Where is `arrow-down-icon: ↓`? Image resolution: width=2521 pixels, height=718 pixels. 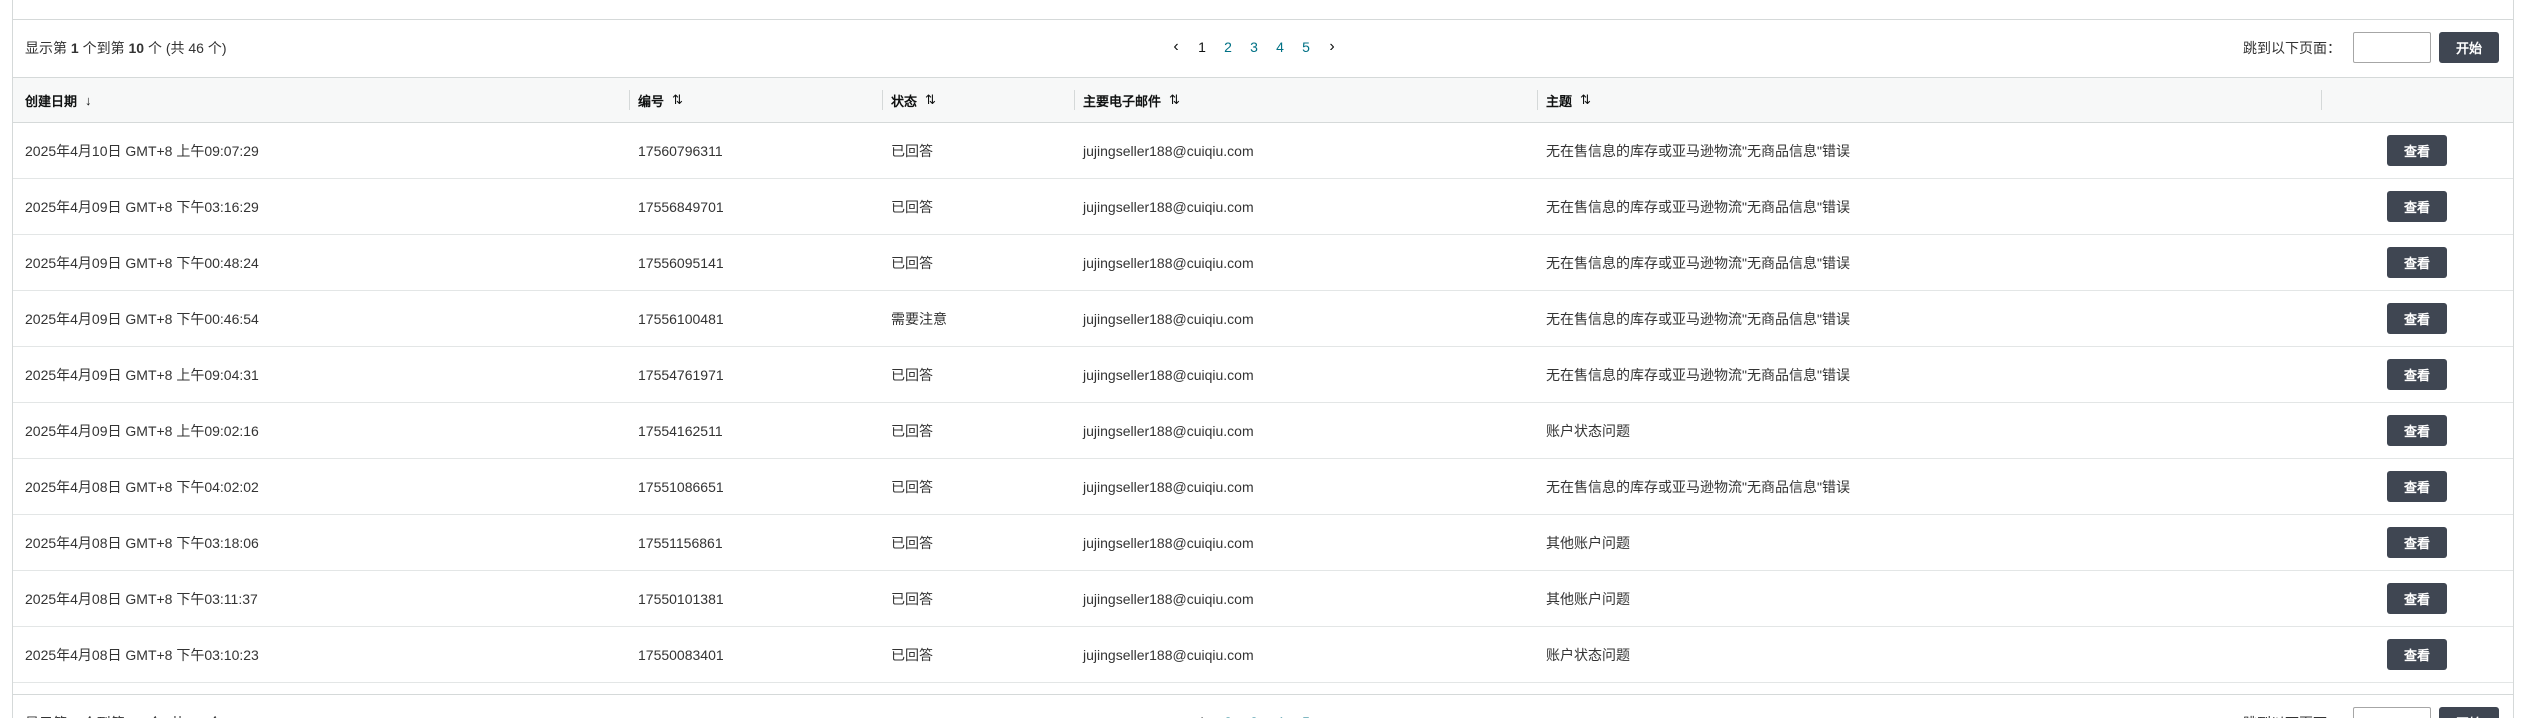 arrow-down-icon: ↓ is located at coordinates (88, 100).